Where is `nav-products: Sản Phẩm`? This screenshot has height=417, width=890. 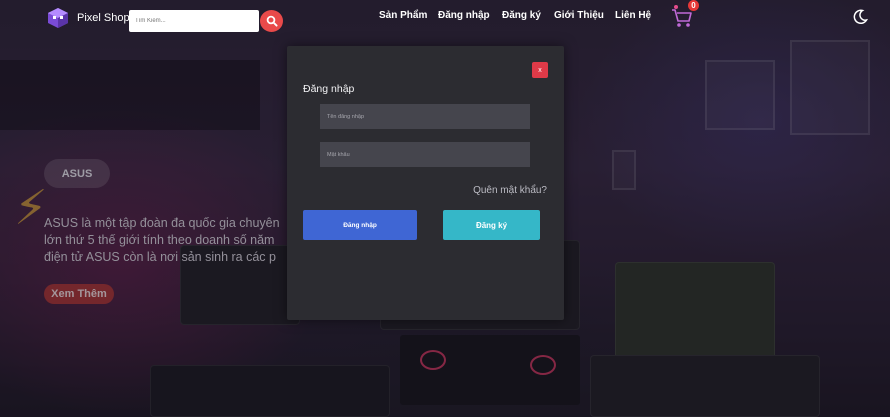 nav-products: Sản Phẩm is located at coordinates (403, 15).